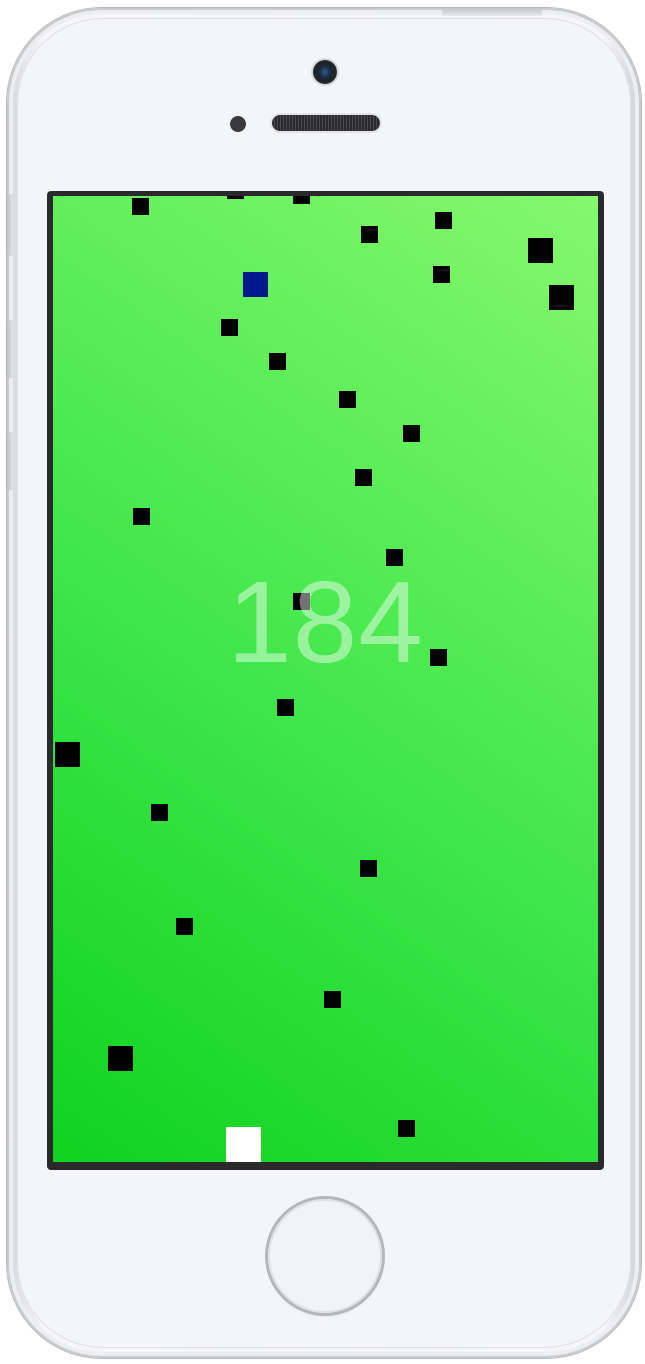 This screenshot has height=1364, width=645. I want to click on volume-down-button, so click(10, 461).